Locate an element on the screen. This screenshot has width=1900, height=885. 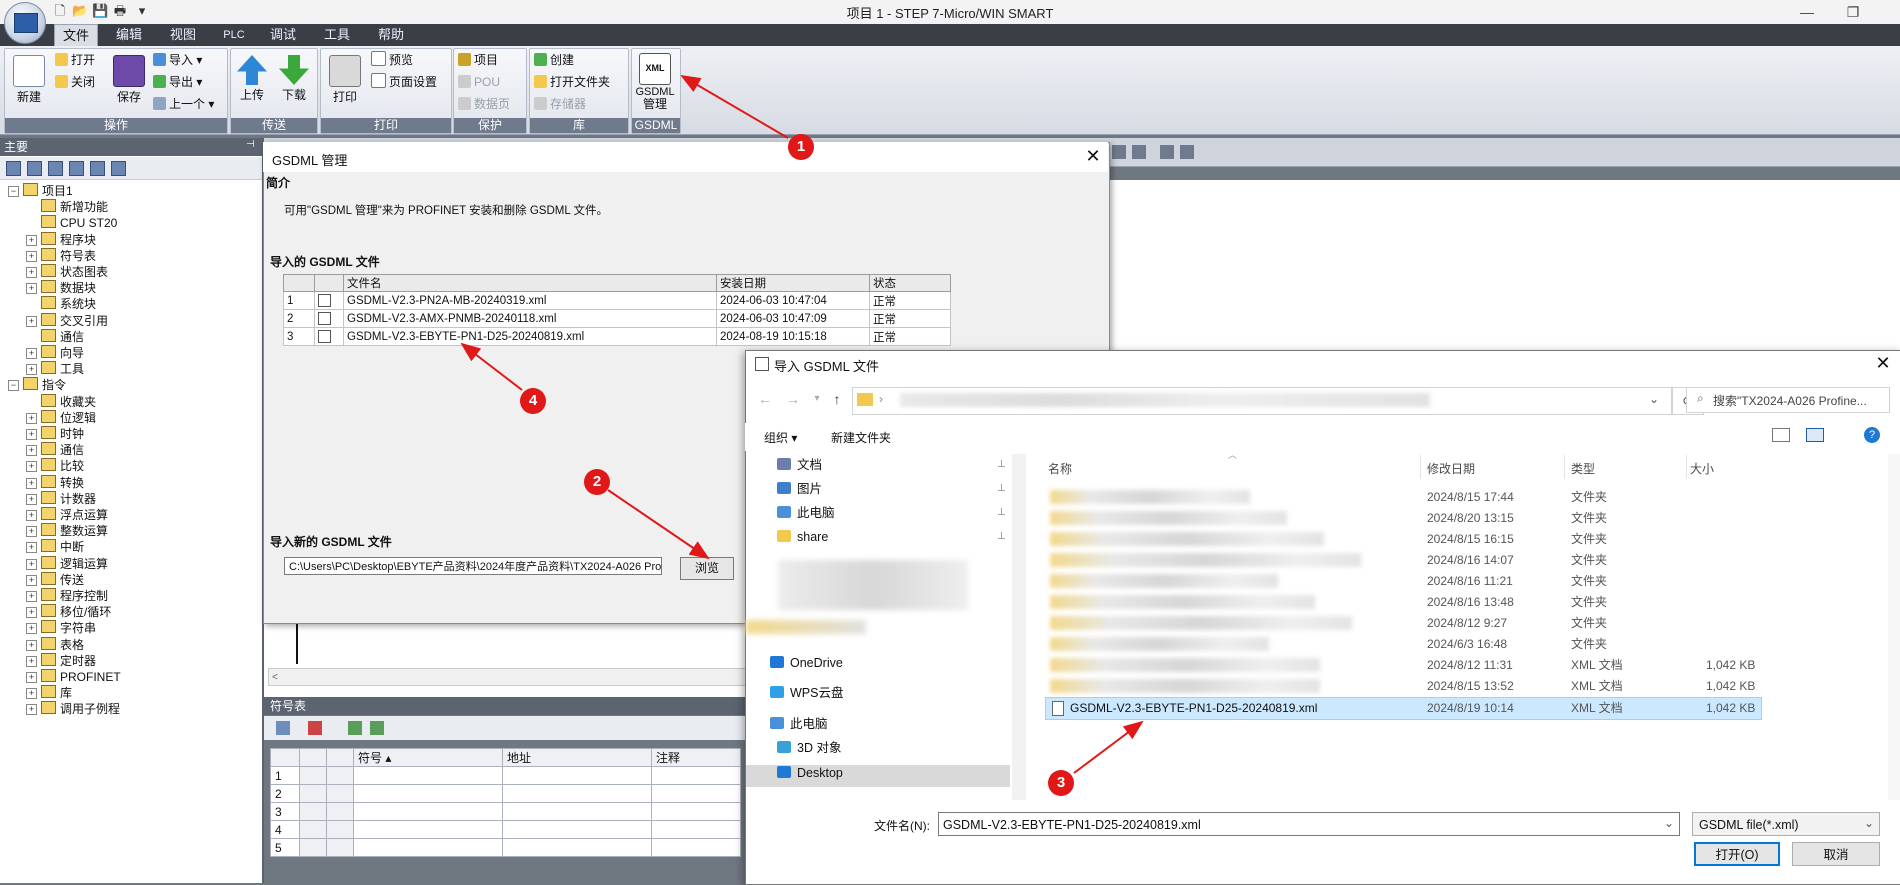
organize-menu: 组织 ▾ is located at coordinates (780, 437).